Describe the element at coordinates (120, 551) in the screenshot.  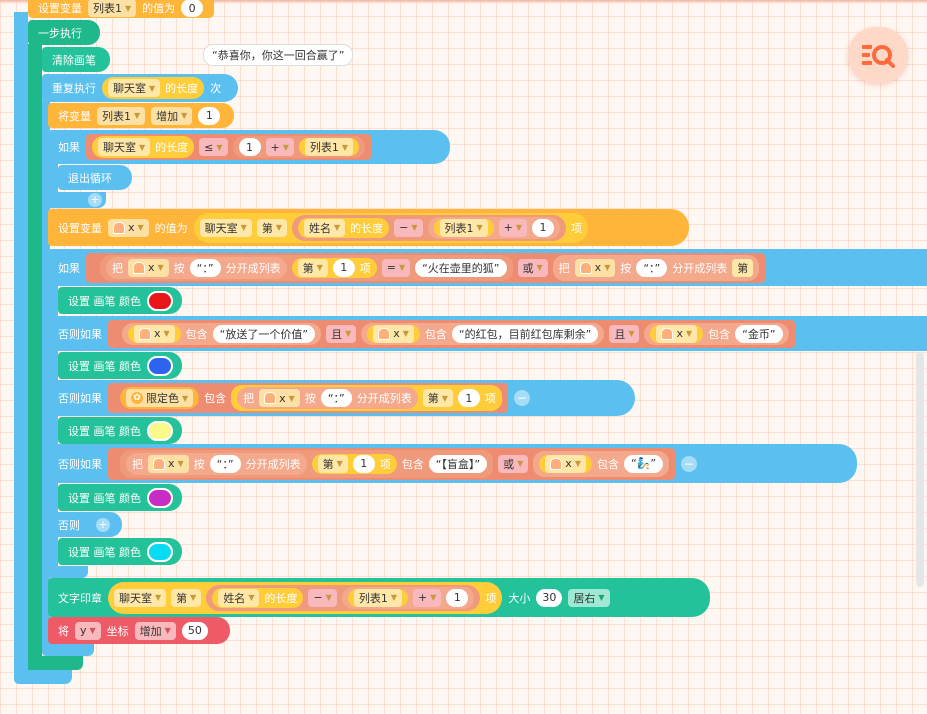
I see `set-pen-color-block-cyan: 设置 画笔 颜色` at that location.